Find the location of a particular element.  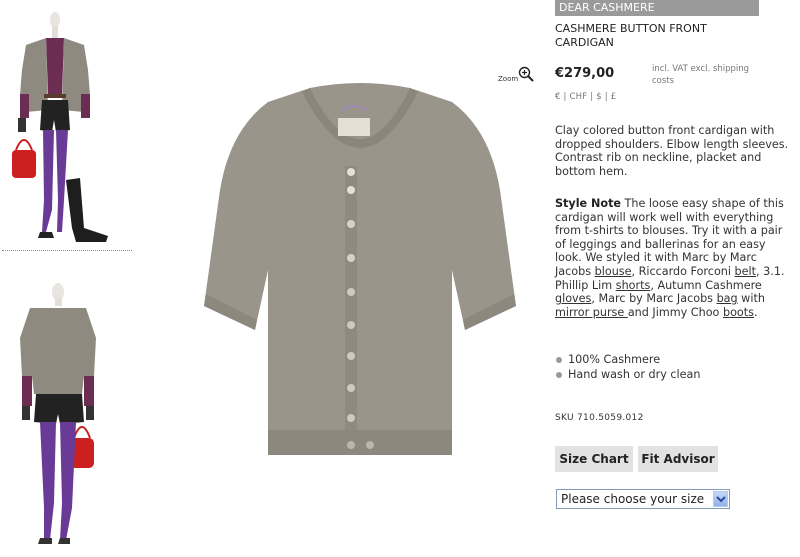

product-price: €279,00 is located at coordinates (585, 73).